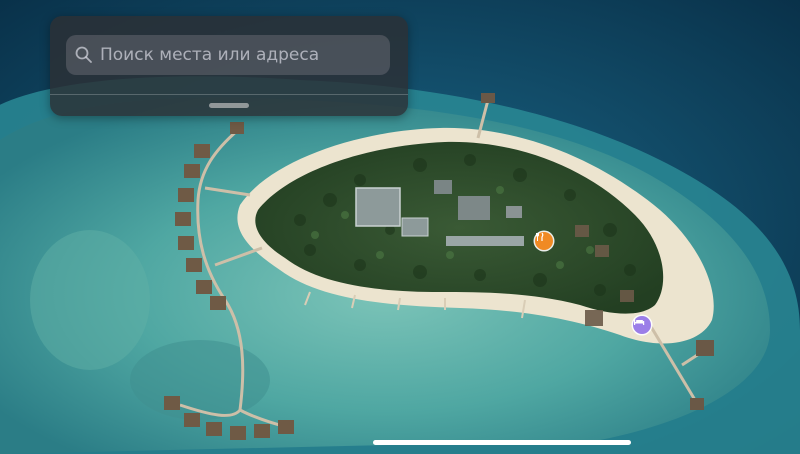 The height and width of the screenshot is (454, 800). I want to click on search-placeholder: Поиск места или адреса, so click(210, 55).